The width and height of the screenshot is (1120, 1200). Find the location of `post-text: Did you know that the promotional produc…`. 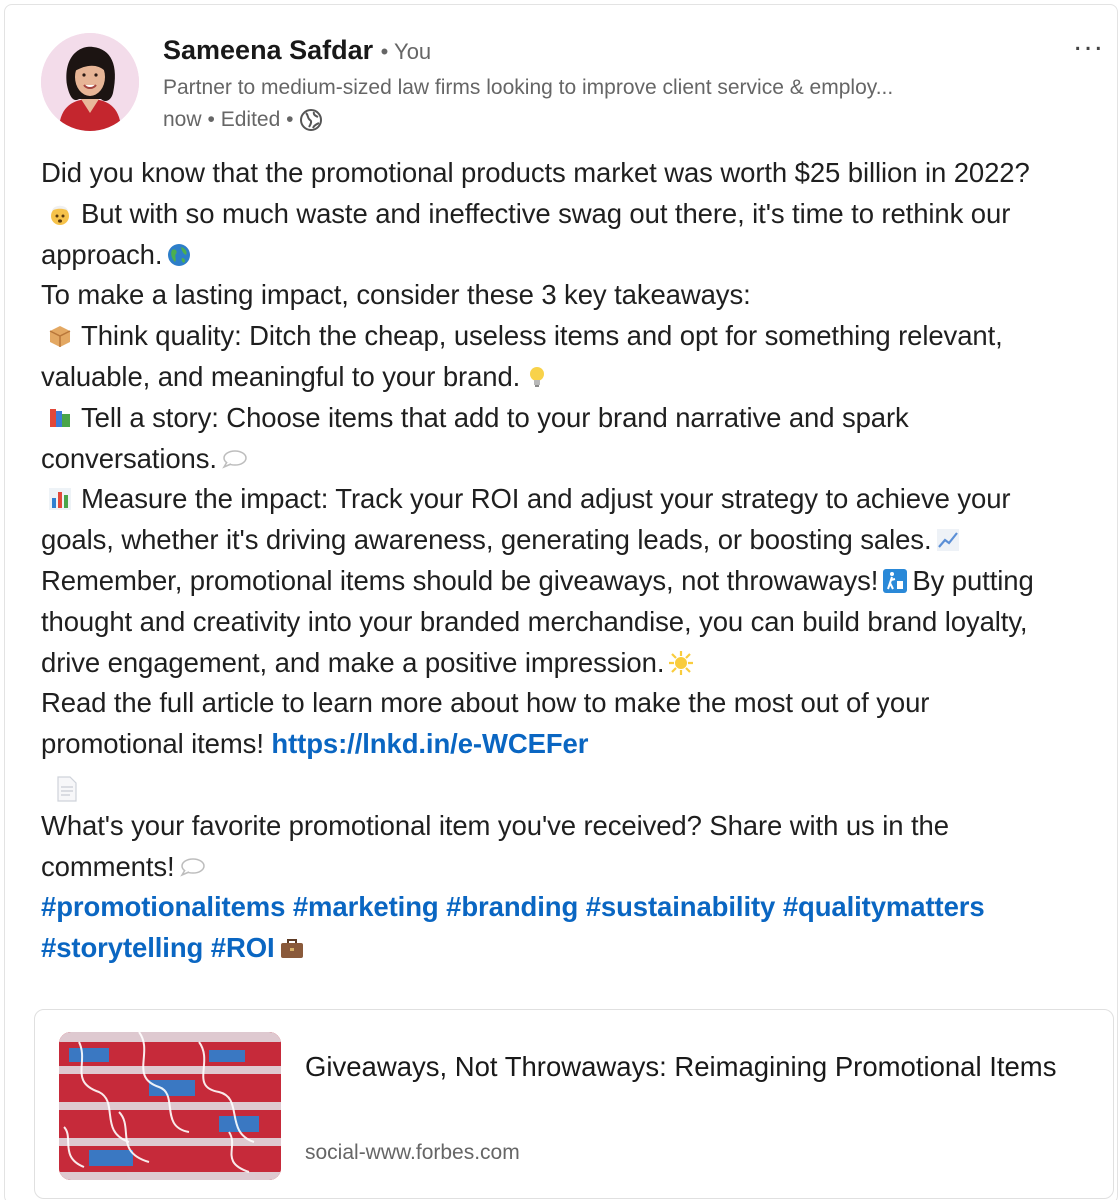

post-text: Did you know that the promotional produc… is located at coordinates (535, 172).